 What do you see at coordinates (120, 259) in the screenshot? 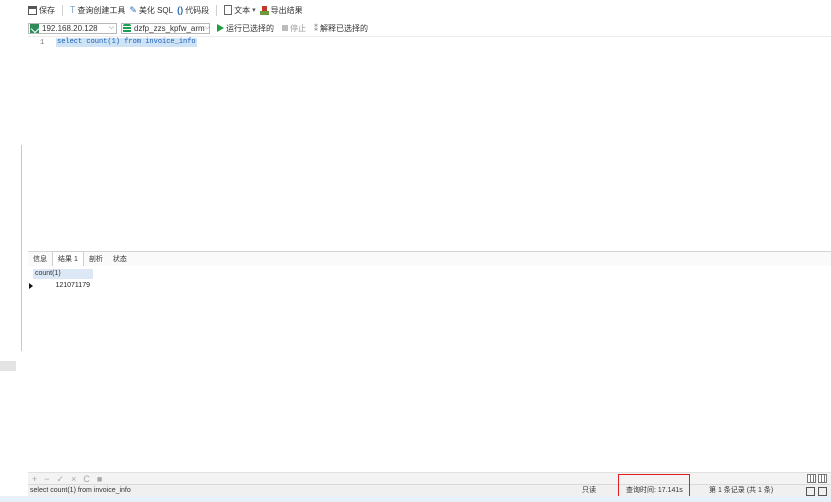
I see `tab-status: 状态` at bounding box center [120, 259].